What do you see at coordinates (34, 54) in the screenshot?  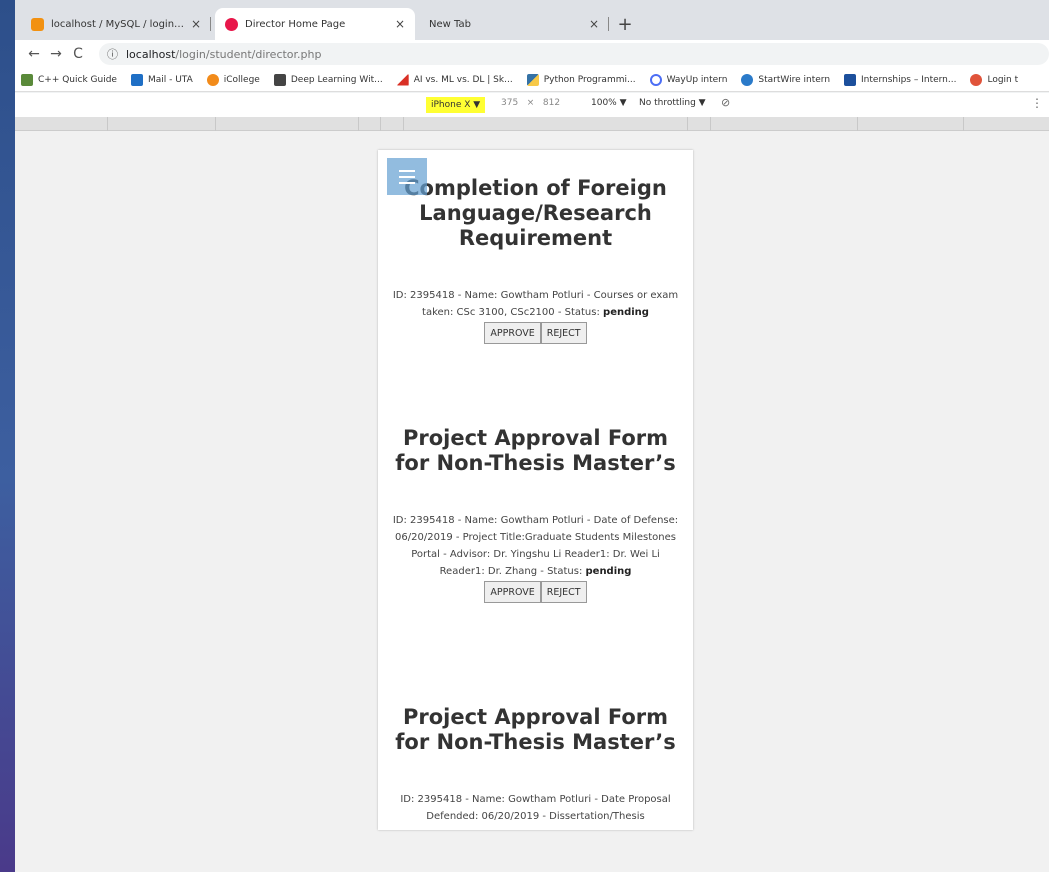 I see `back-icon: ←` at bounding box center [34, 54].